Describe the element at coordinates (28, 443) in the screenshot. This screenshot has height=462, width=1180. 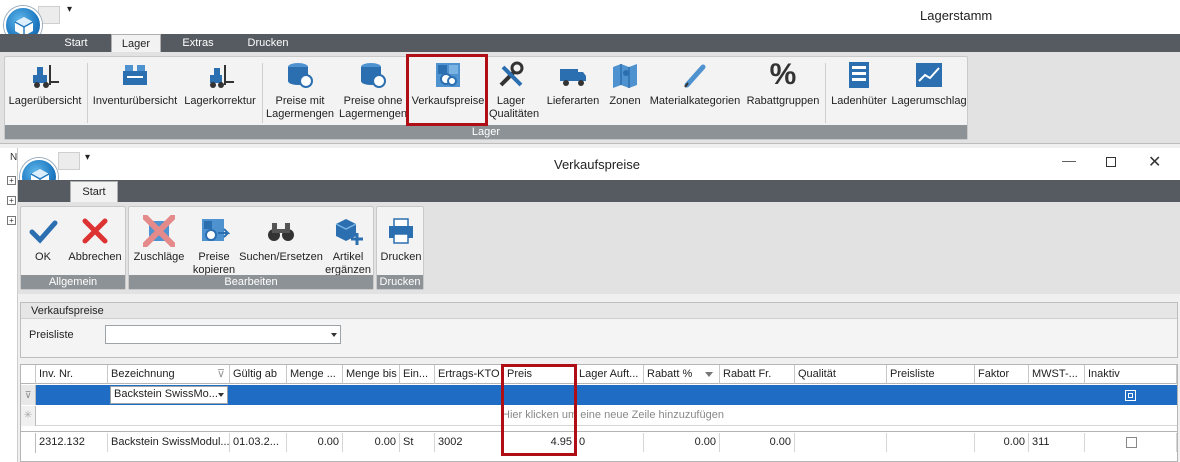
I see `row-indicator` at that location.